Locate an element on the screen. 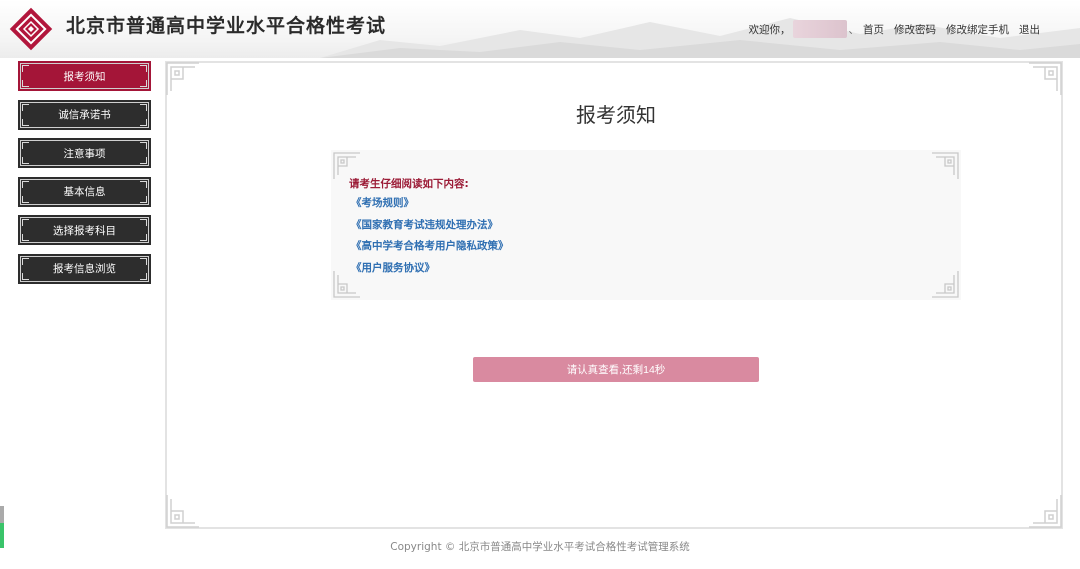  sidebar-item-label: 报考信息浏览 is located at coordinates (84, 269).